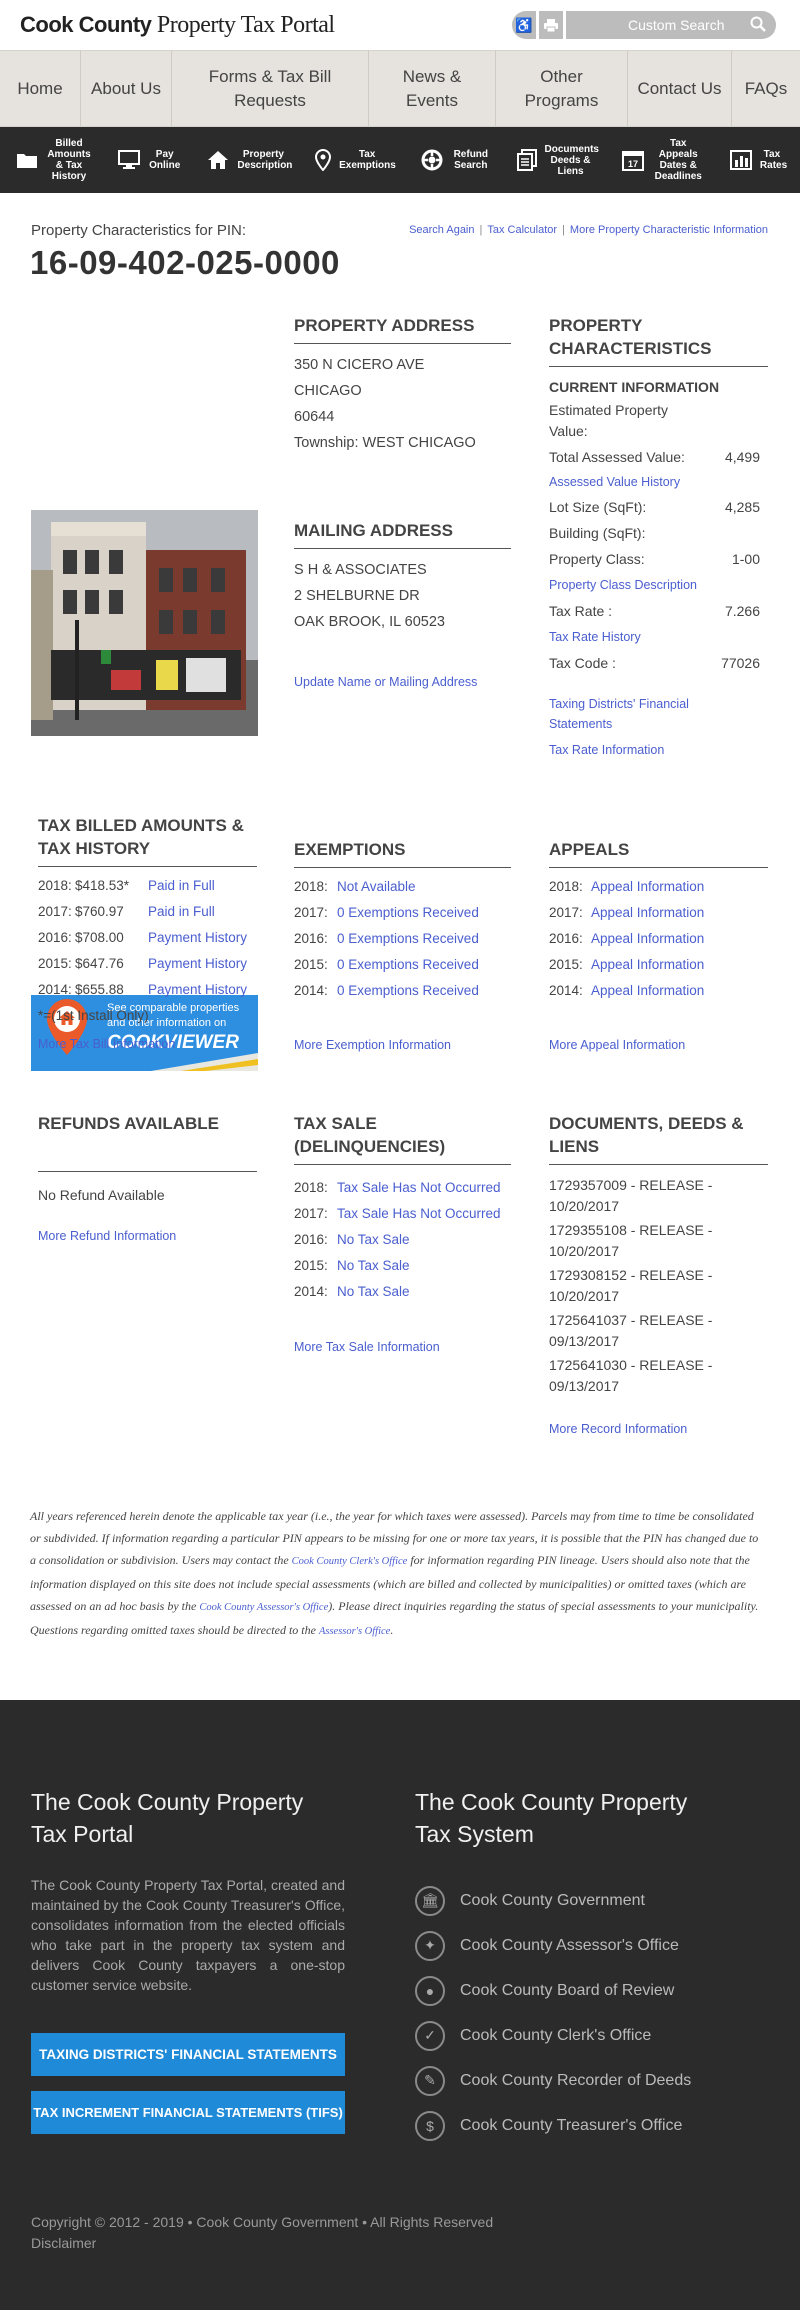  What do you see at coordinates (311, 886) in the screenshot?
I see `exemption-year: 2018:` at bounding box center [311, 886].